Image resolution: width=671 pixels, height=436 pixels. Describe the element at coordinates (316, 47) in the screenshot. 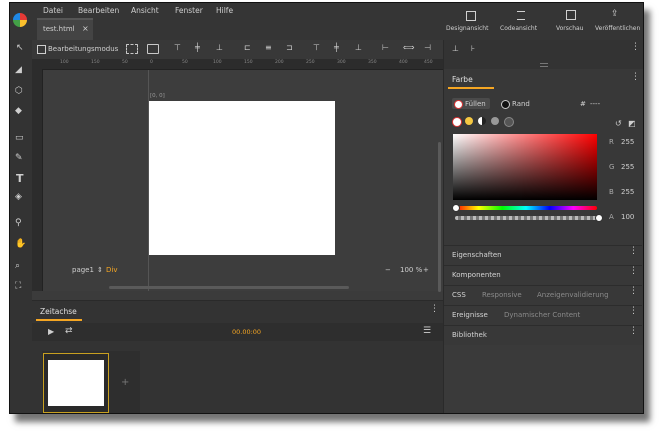

I see `distribute-top-icon: ⊤` at that location.